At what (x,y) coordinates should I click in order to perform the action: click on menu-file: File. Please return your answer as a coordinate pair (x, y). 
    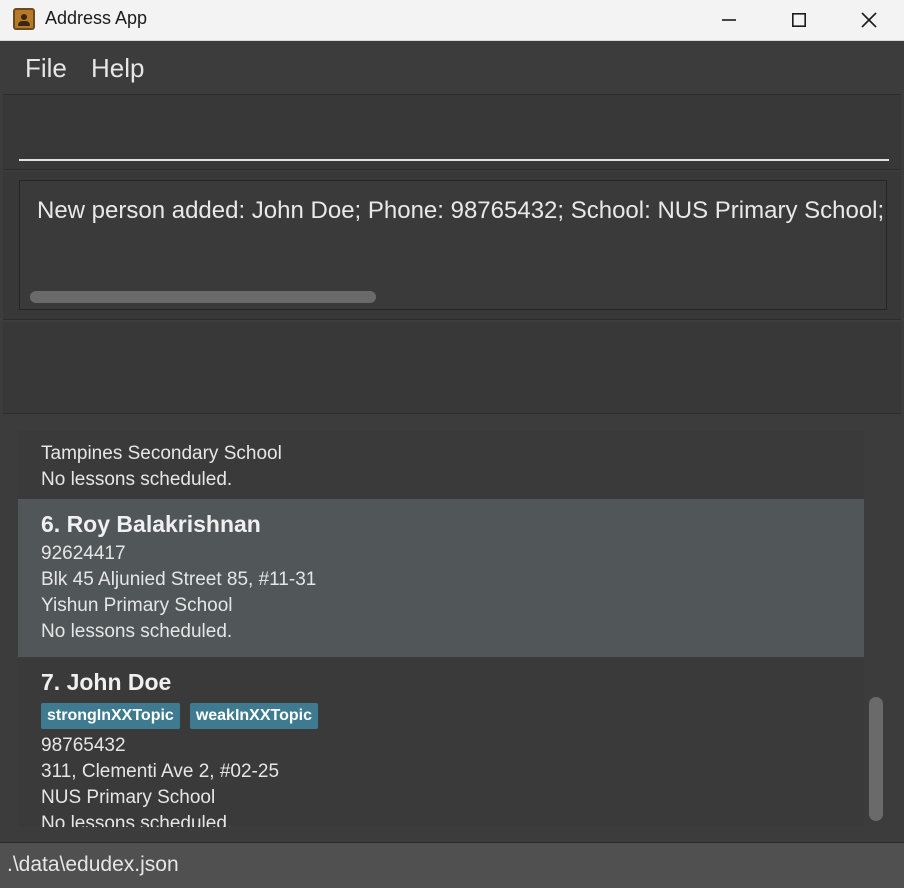
    Looking at the image, I should click on (46, 68).